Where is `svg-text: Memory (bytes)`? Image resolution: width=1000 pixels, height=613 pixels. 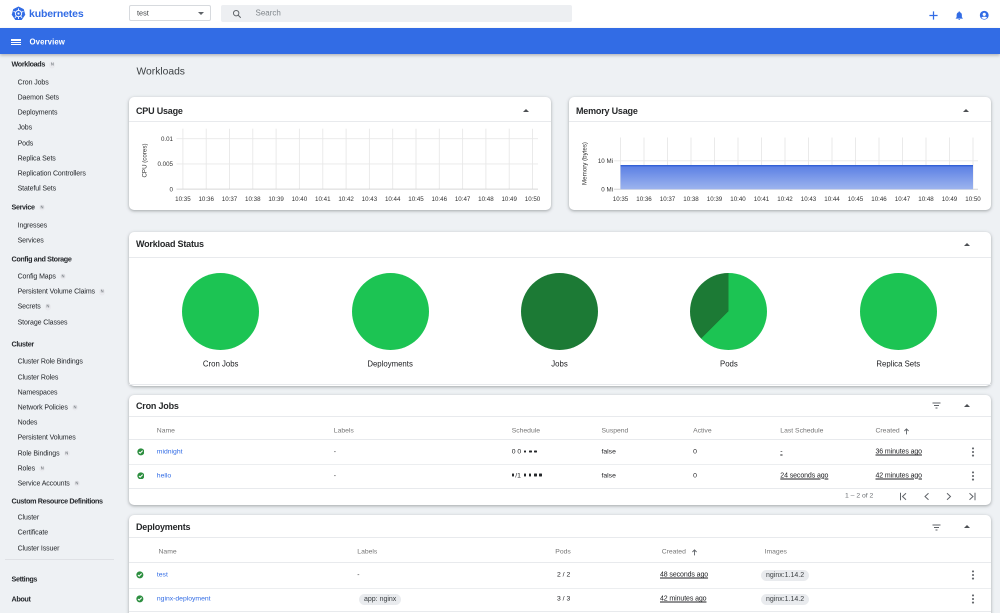
svg-text: Memory (bytes) is located at coordinates (584, 163).